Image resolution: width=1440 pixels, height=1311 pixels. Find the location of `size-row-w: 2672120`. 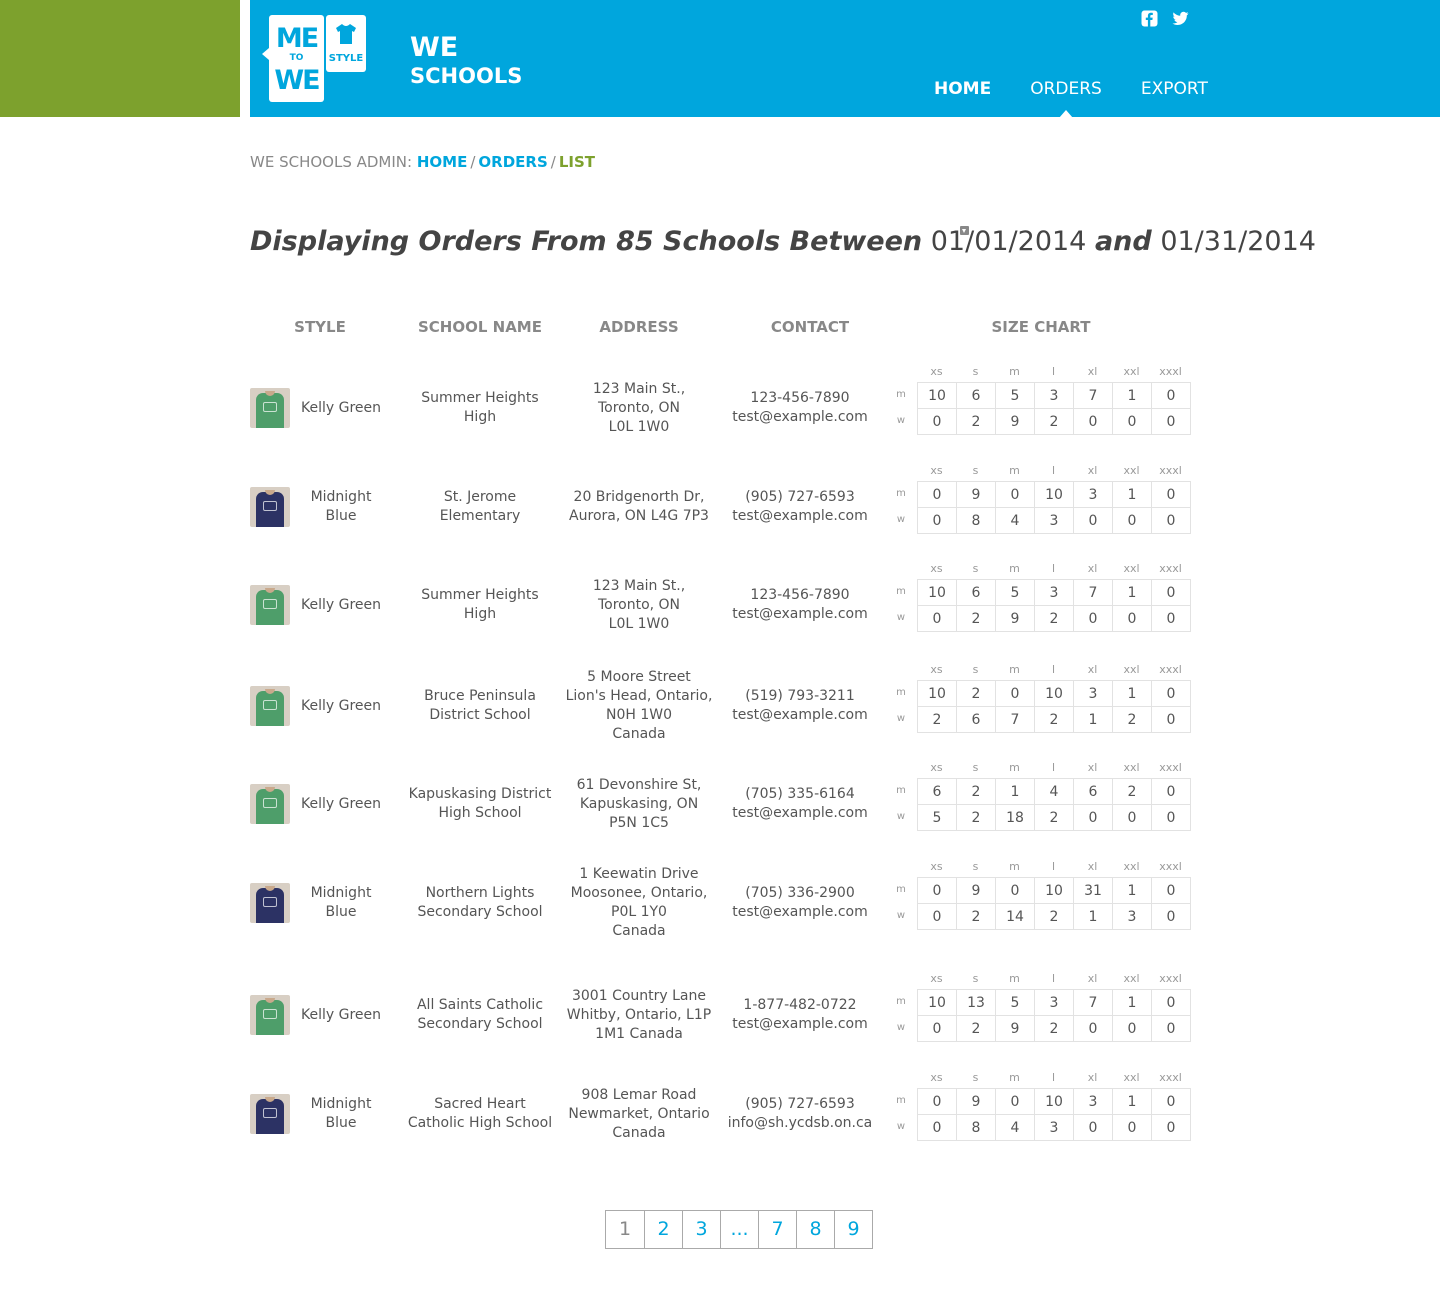

size-row-w: 2672120 is located at coordinates (1054, 719).